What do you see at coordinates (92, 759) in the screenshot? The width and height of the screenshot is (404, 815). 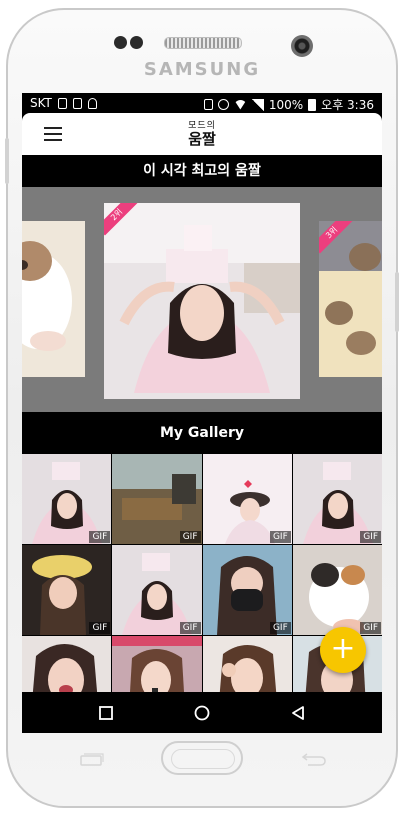 I see `recents-key-icon` at bounding box center [92, 759].